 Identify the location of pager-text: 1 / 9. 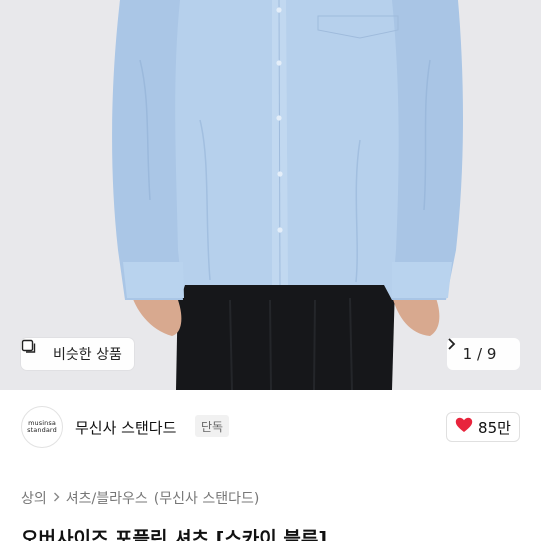
(480, 354).